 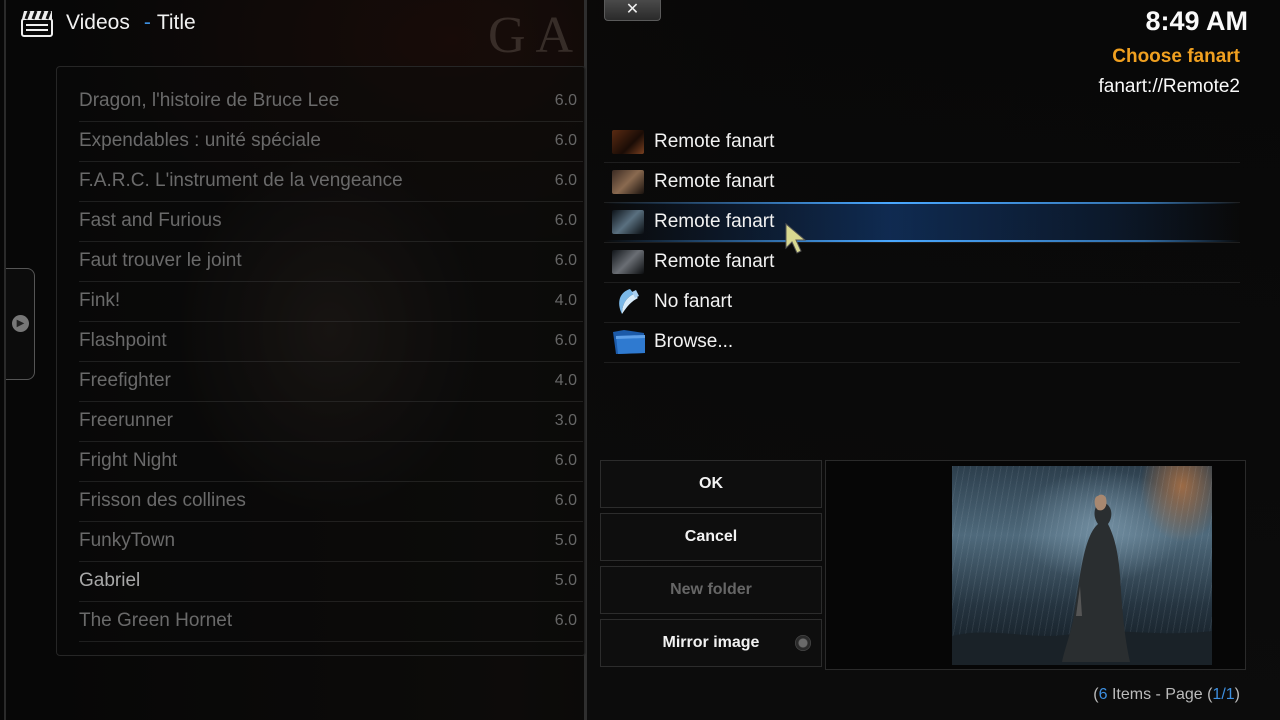 I want to click on movie-title: Expendables : unité spéciale, so click(x=200, y=140).